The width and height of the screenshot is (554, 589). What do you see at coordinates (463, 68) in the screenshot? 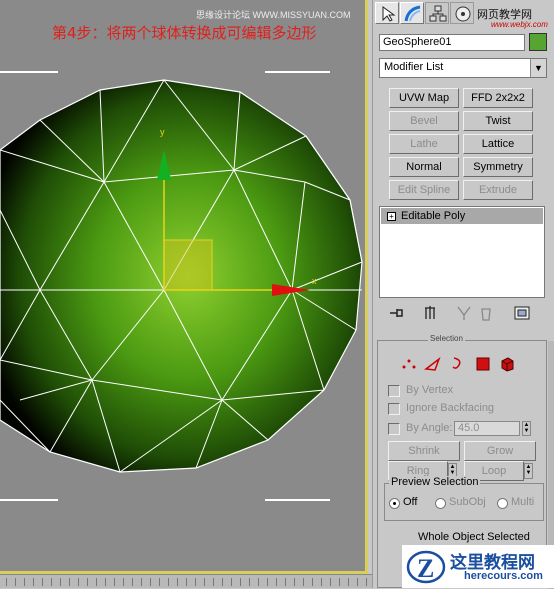
I see `modifier-list-dropdown: Modifier List ▼` at bounding box center [463, 68].